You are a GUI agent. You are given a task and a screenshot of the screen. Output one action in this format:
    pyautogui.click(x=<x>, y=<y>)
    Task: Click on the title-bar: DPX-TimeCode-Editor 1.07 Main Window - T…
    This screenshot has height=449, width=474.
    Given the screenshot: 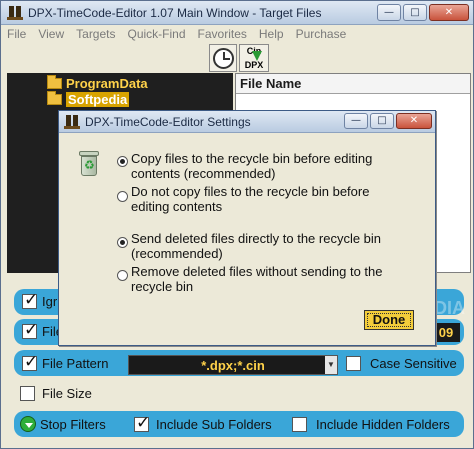 What is the action you would take?
    pyautogui.click(x=237, y=13)
    